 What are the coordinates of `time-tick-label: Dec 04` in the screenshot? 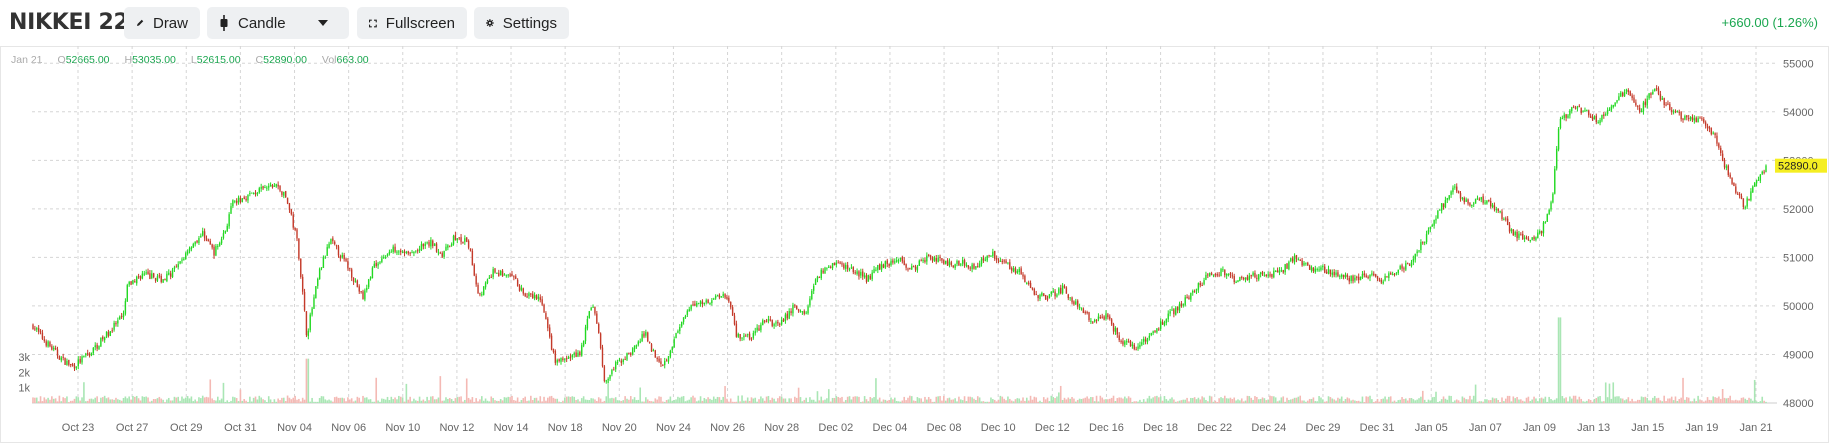 It's located at (890, 428).